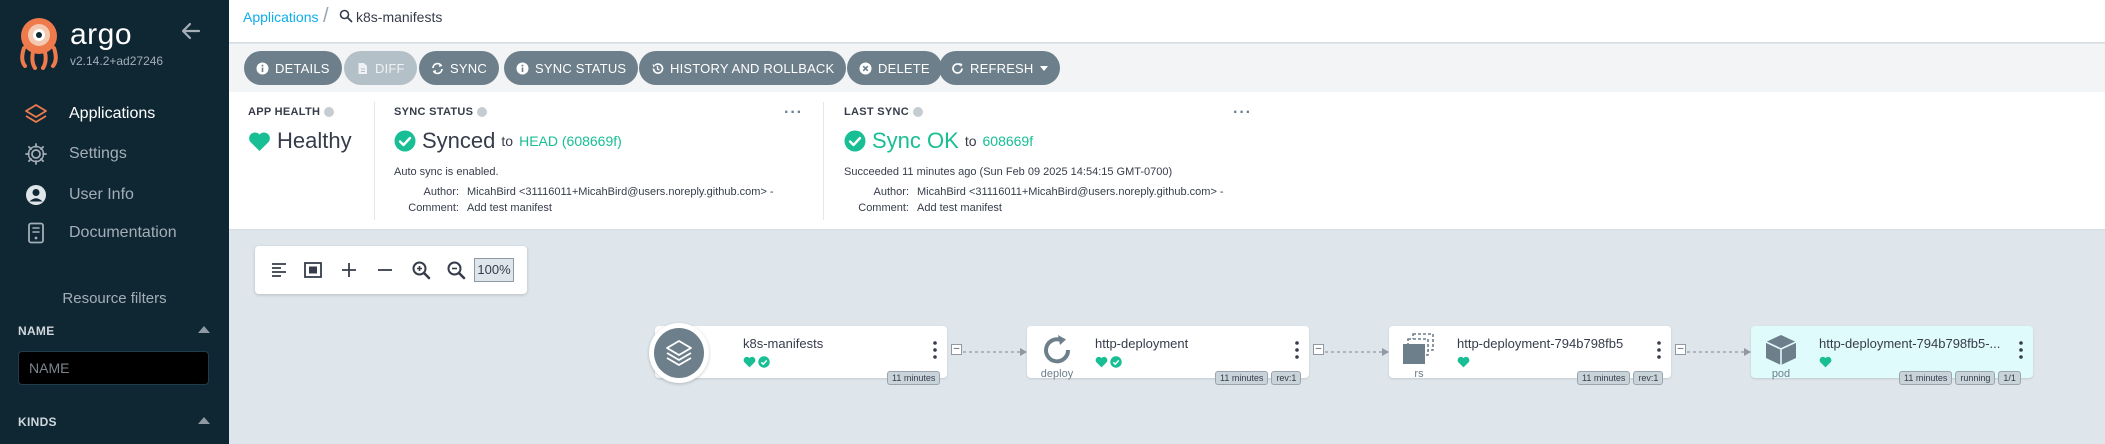 Image resolution: width=2105 pixels, height=444 pixels. I want to click on sync-status-more-icon: ···, so click(793, 113).